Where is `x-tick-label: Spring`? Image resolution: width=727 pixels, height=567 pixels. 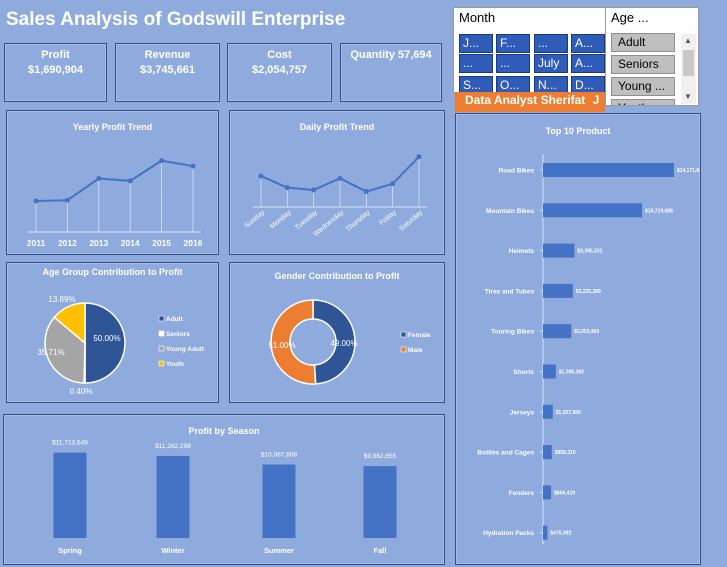
x-tick-label: Spring is located at coordinates (70, 550).